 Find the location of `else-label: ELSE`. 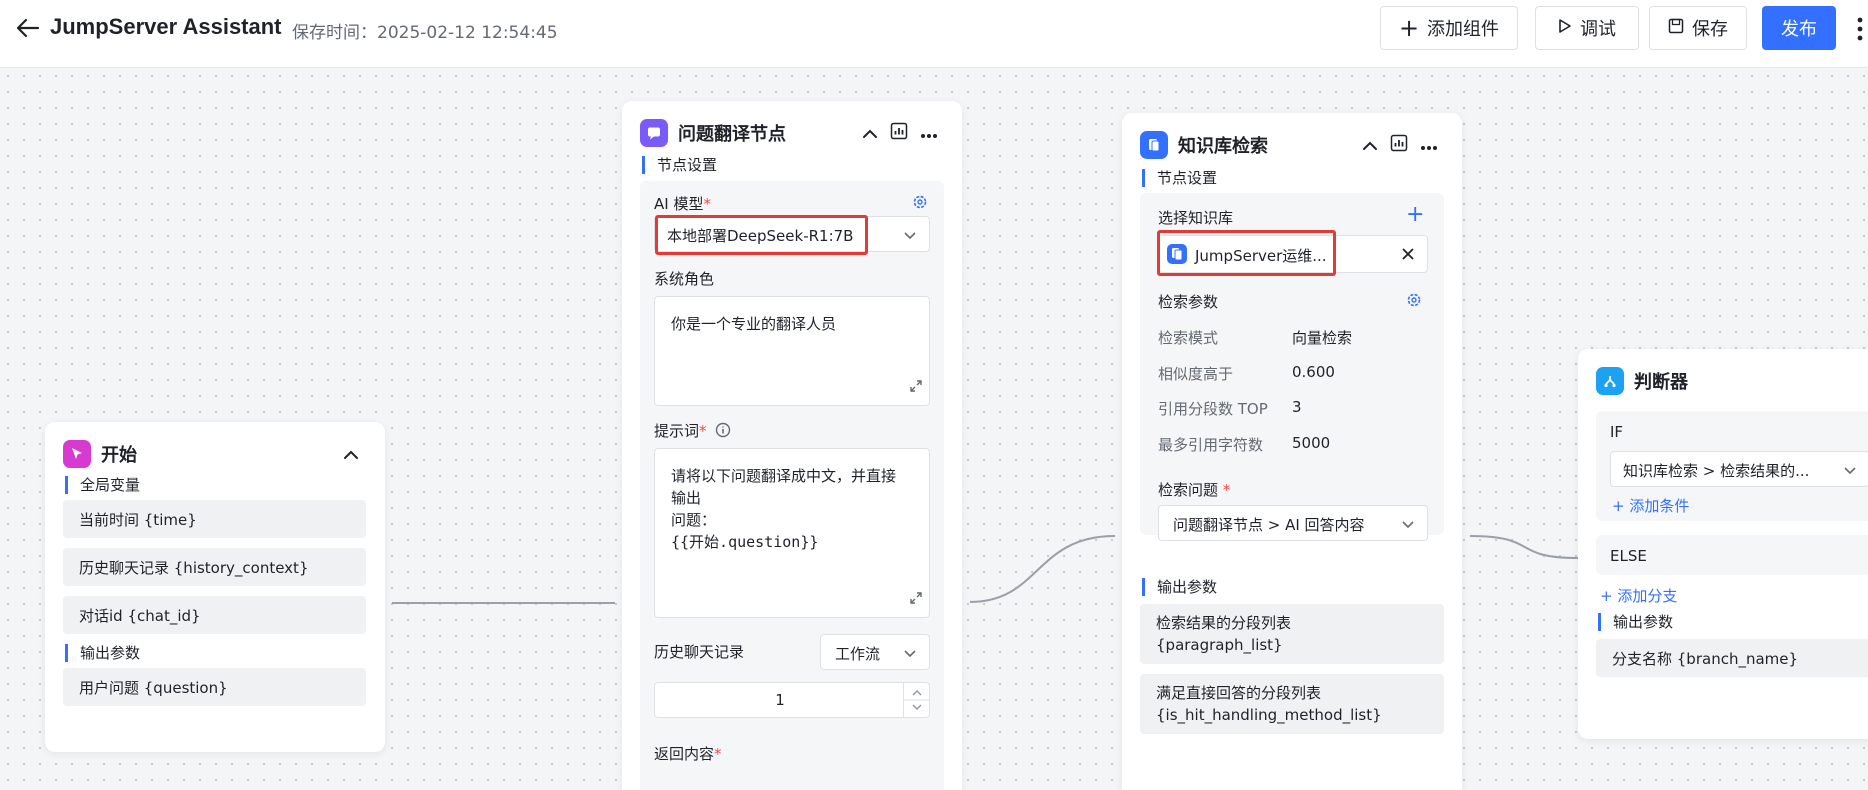

else-label: ELSE is located at coordinates (1628, 556).